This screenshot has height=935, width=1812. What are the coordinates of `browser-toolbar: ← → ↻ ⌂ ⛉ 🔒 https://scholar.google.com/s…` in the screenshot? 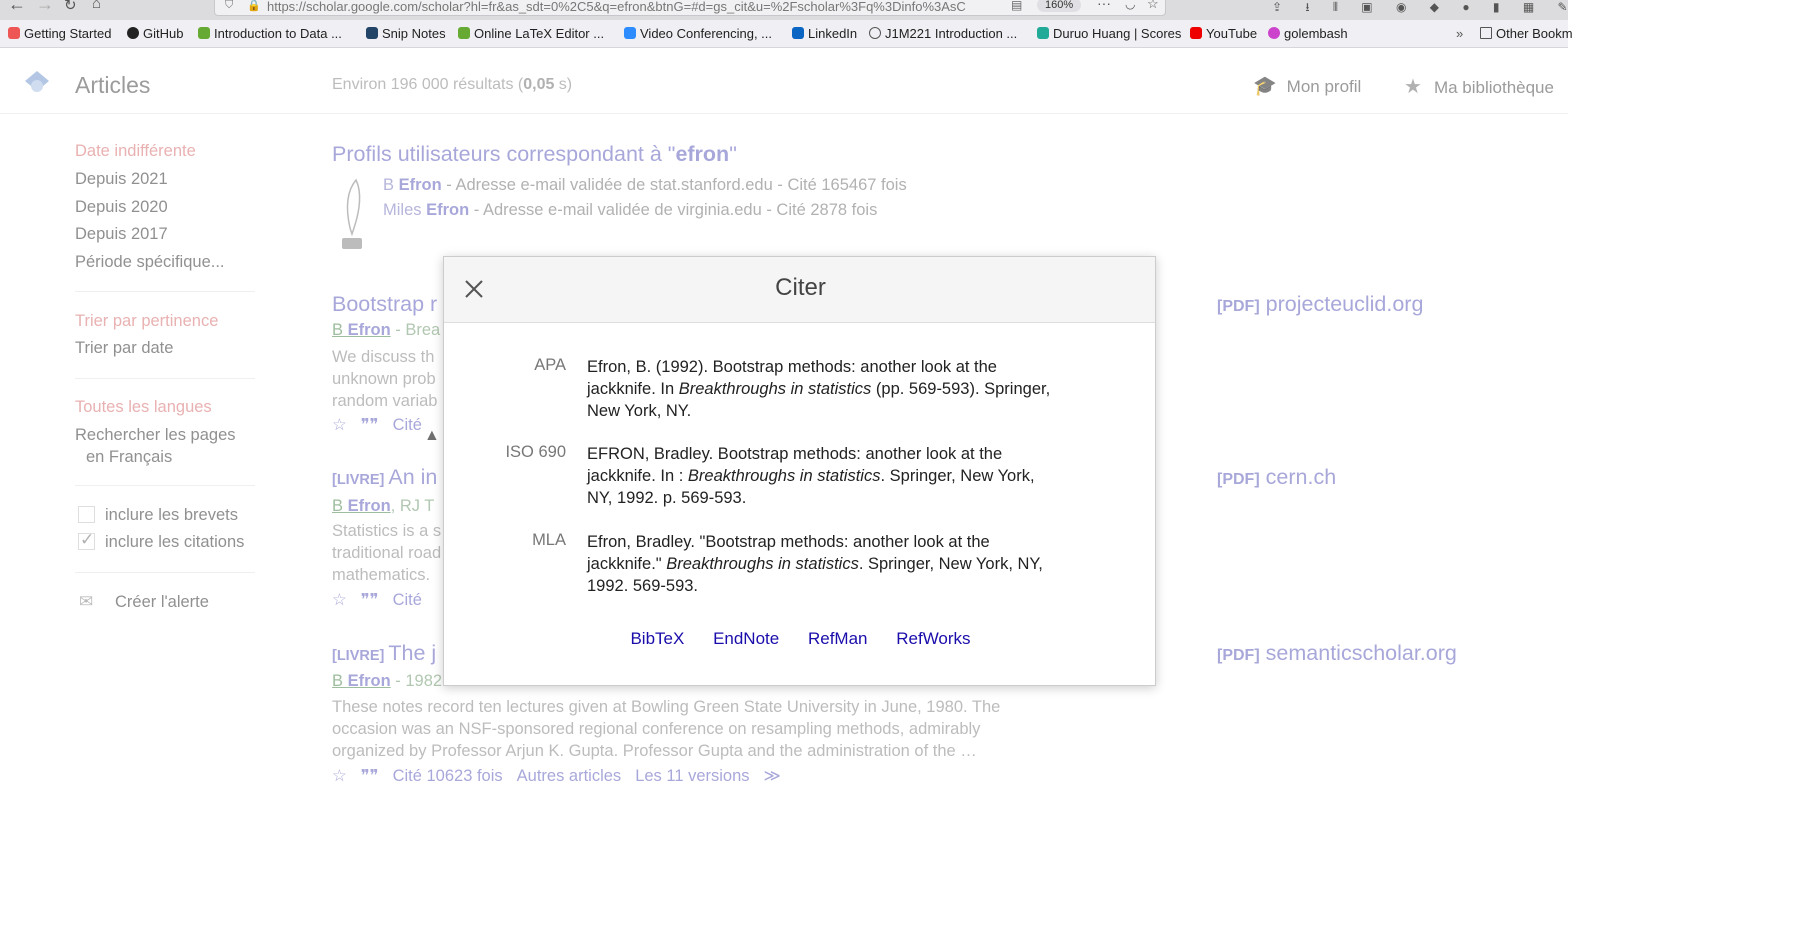 It's located at (784, 10).